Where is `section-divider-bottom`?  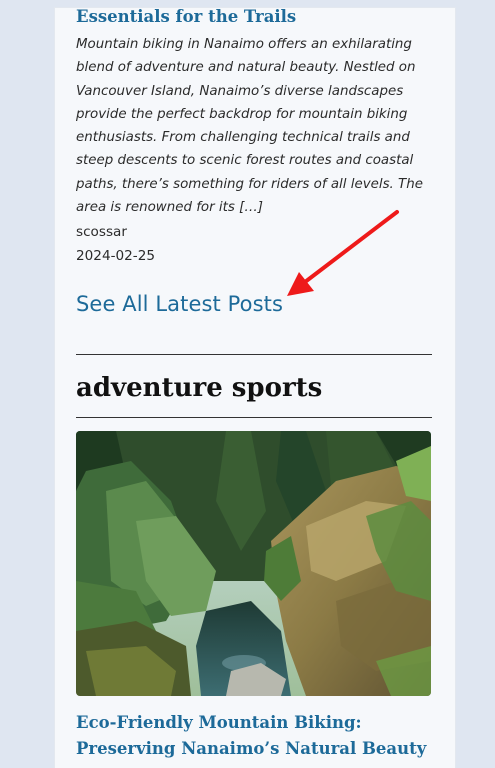 section-divider-bottom is located at coordinates (254, 417).